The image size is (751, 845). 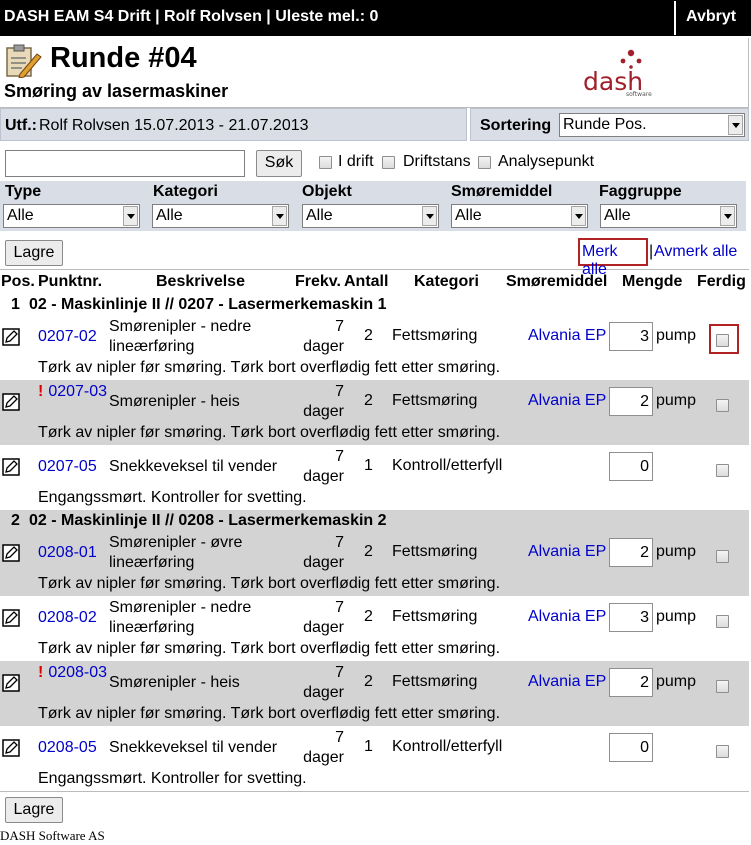 I want to click on row-description: Smørenipler - øvre lineærføring, so click(x=176, y=552).